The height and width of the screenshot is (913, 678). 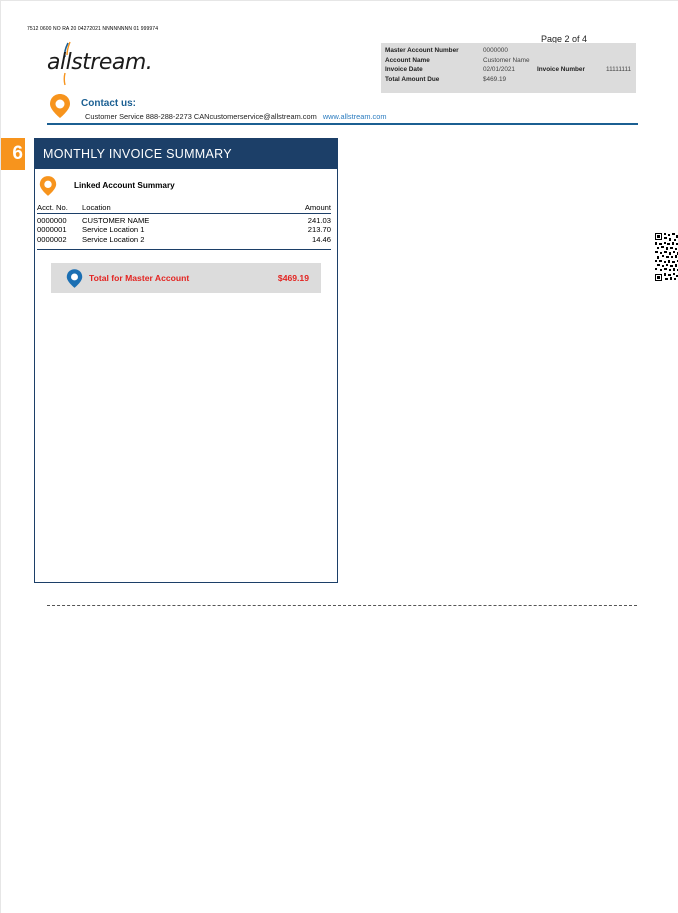 I want to click on section-number-badge: 6, so click(x=13, y=154).